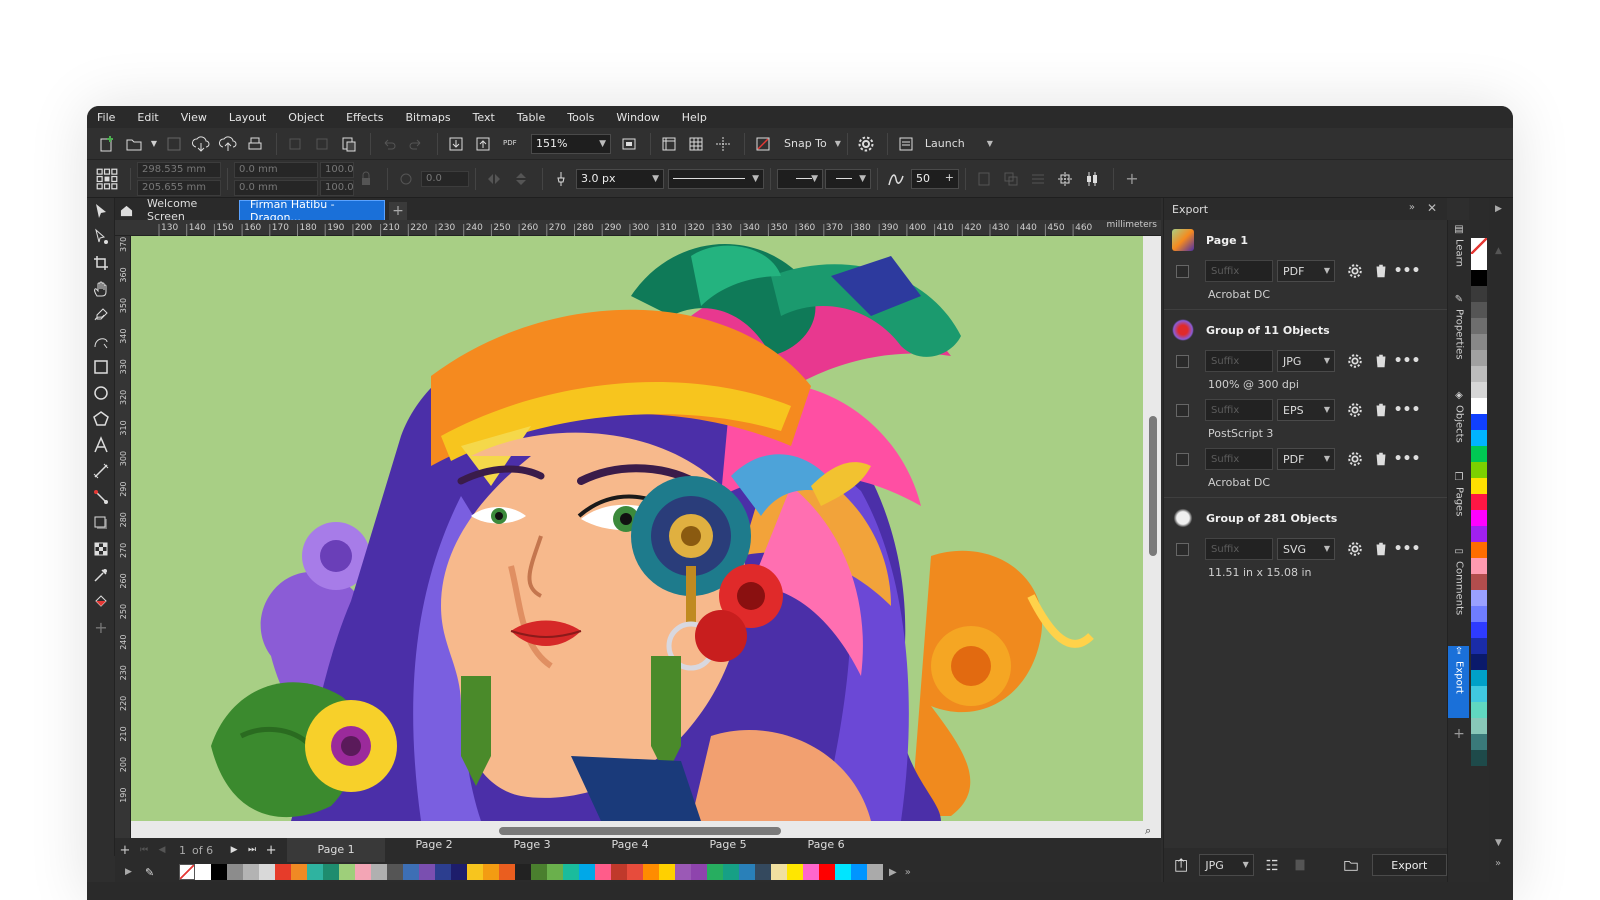  I want to click on menu-help: Help, so click(694, 117).